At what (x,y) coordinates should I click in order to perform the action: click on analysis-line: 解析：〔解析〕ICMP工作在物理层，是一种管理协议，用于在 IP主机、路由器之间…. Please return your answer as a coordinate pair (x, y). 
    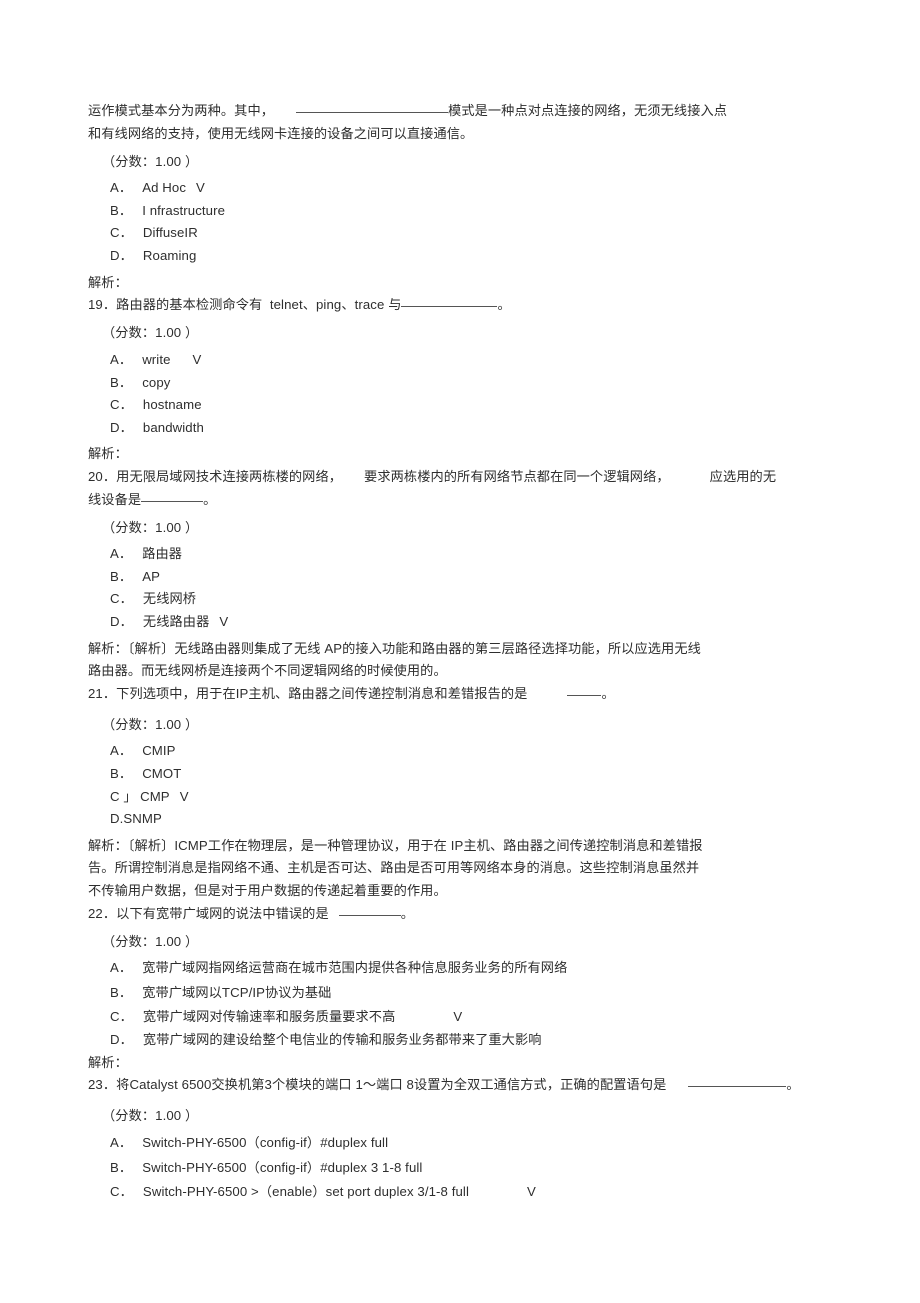
    Looking at the image, I should click on (395, 845).